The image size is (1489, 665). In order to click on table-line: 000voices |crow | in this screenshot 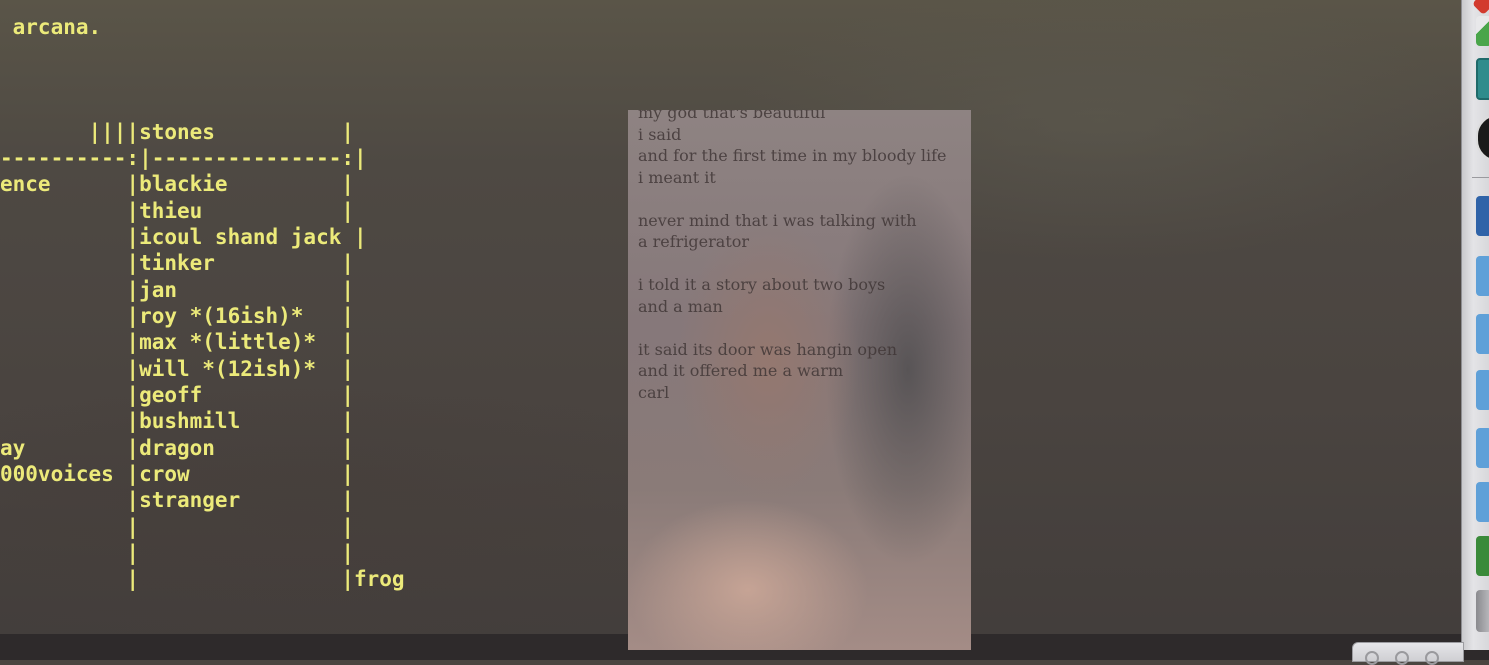, I will do `click(177, 474)`.